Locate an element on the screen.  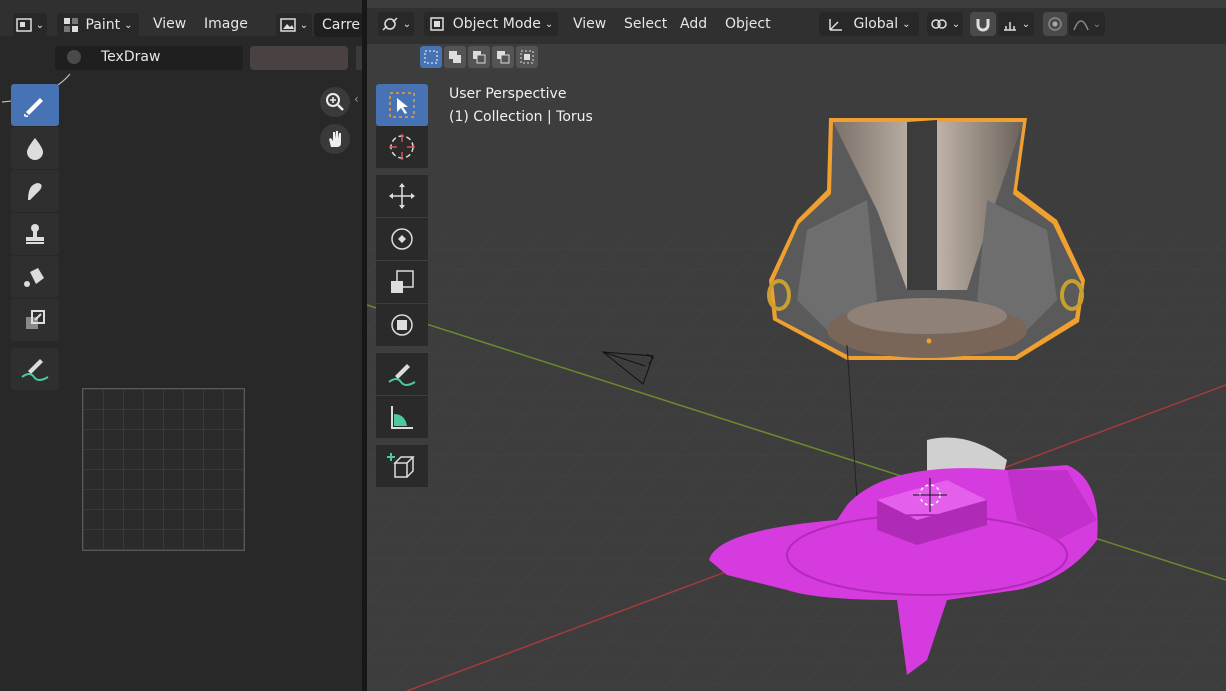
select-difference-button is located at coordinates (503, 57).